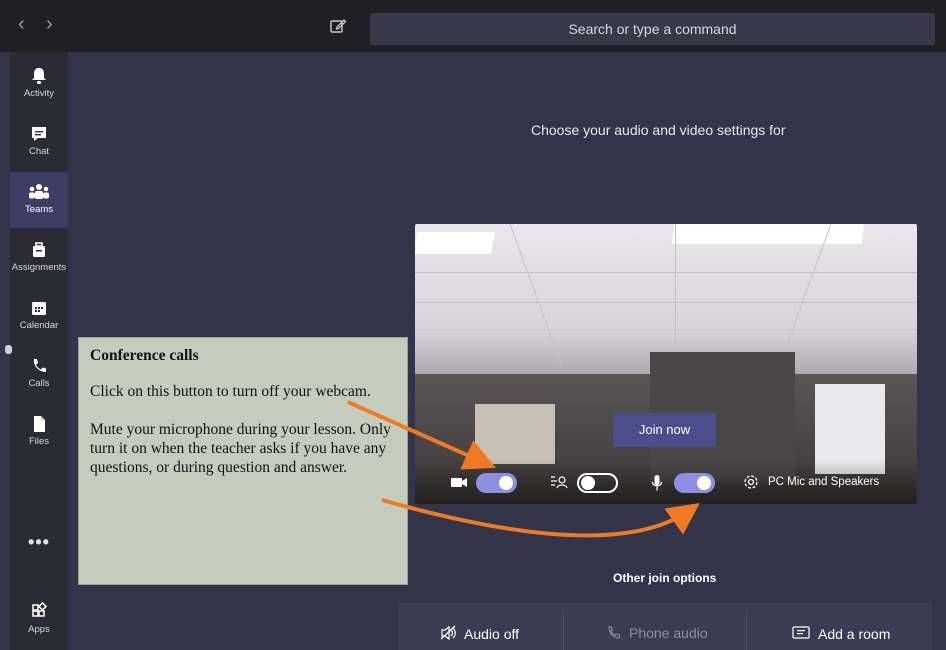 The height and width of the screenshot is (650, 946). I want to click on audio-off-label: Audio off, so click(492, 634).